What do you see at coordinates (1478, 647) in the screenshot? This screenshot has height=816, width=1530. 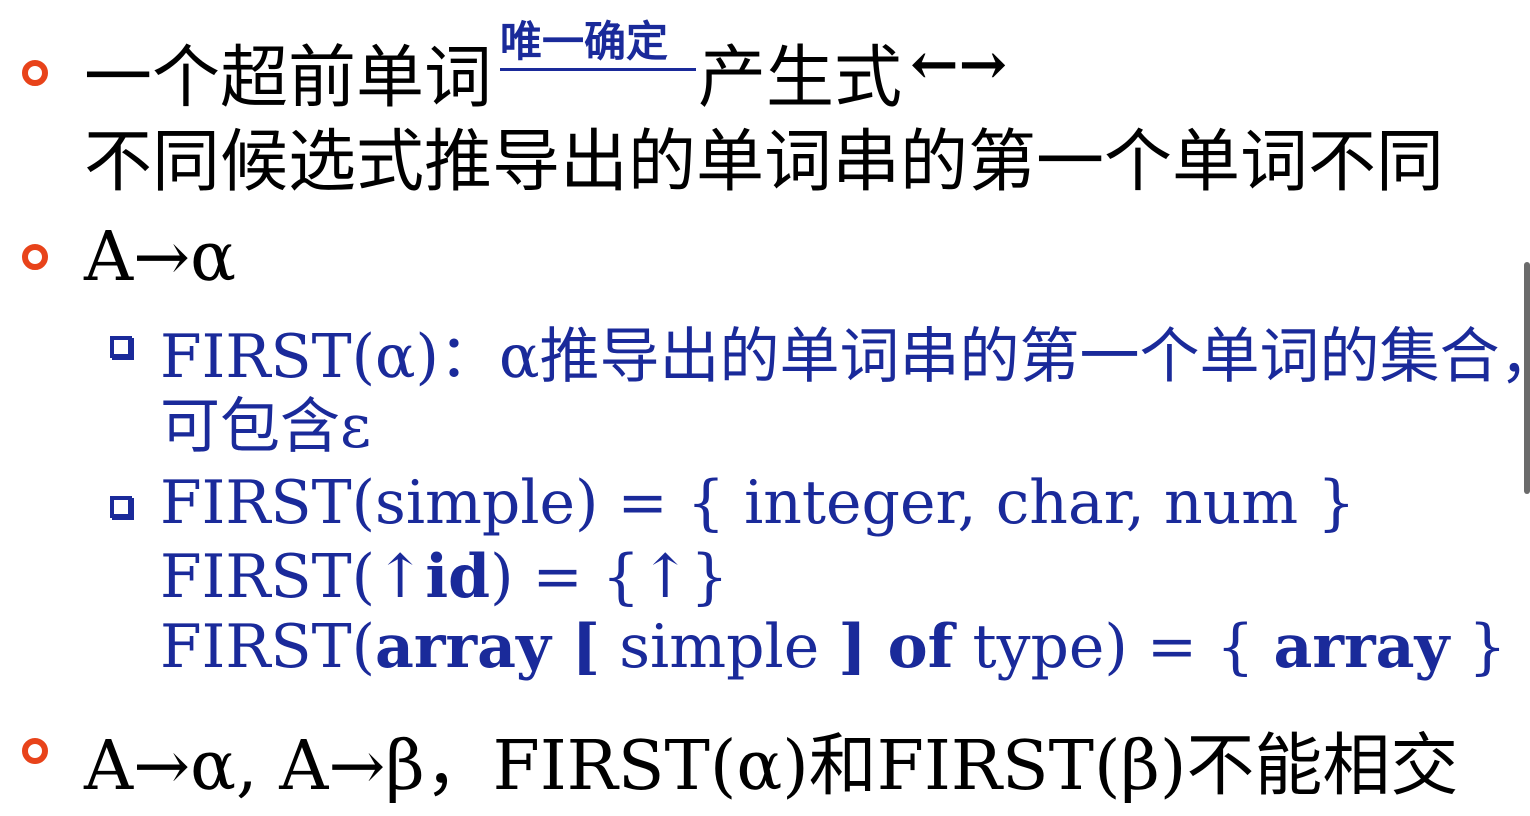 I see `sub2-line3-end: }` at bounding box center [1478, 647].